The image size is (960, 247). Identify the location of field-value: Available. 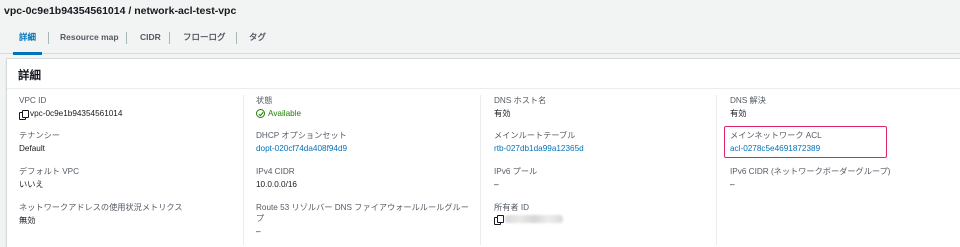
(278, 113).